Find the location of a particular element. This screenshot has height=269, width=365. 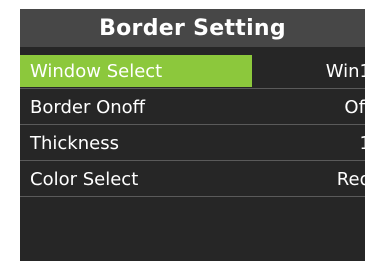

menu-row-border-onoff: Border Onoff Off is located at coordinates (192, 107).